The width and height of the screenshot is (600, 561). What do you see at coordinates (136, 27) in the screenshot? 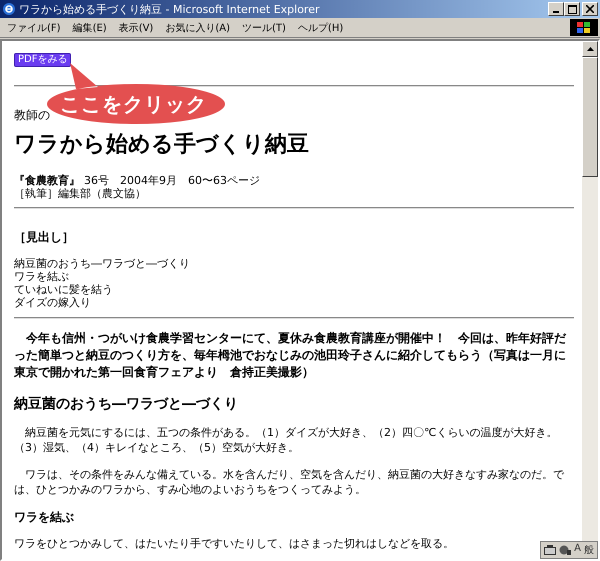
I see `menu-item: 表示(V)` at bounding box center [136, 27].